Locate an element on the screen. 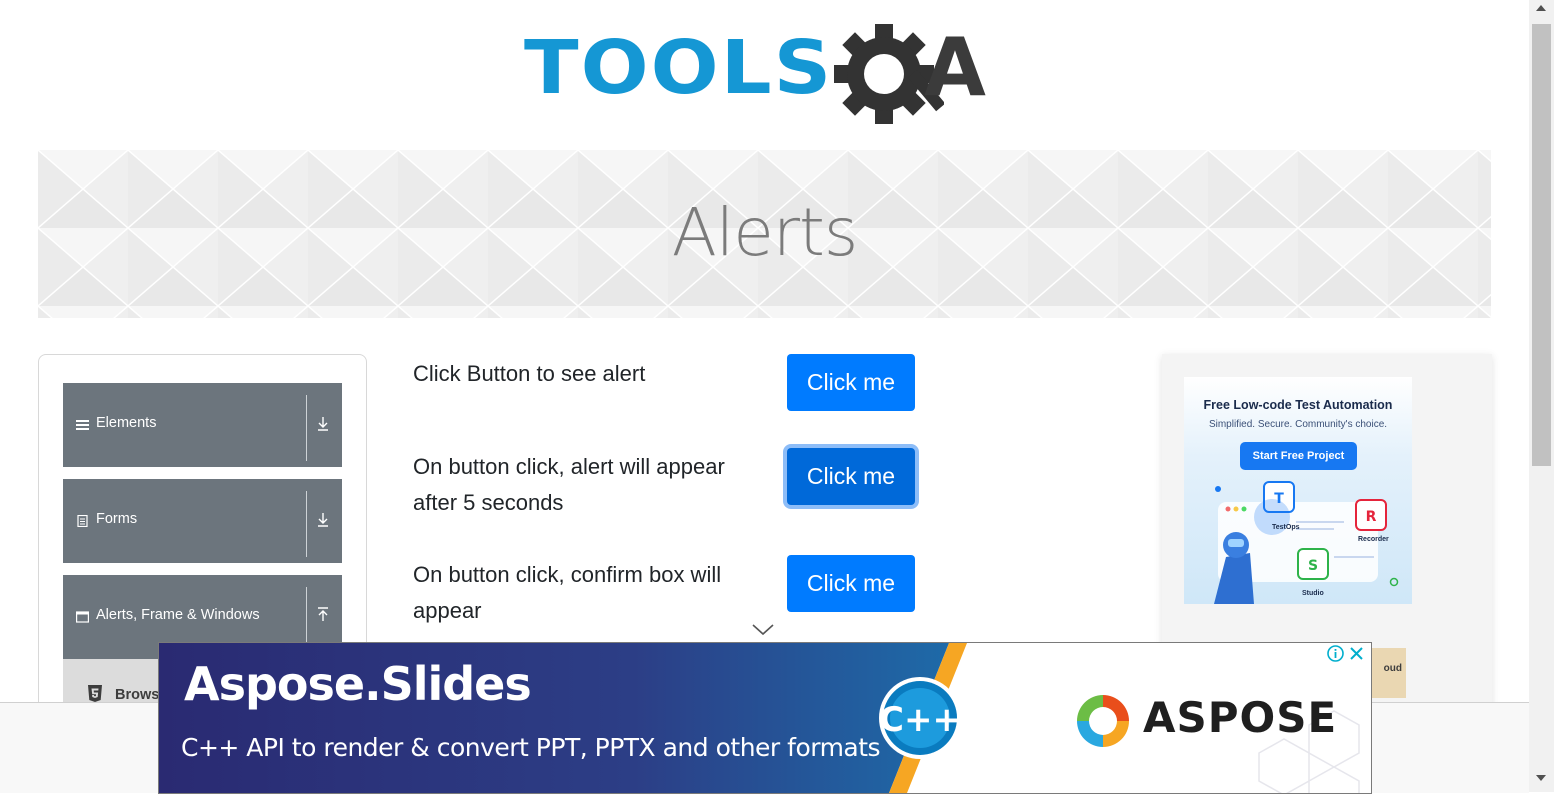  ad-tool-label: TestOps is located at coordinates (1286, 527).